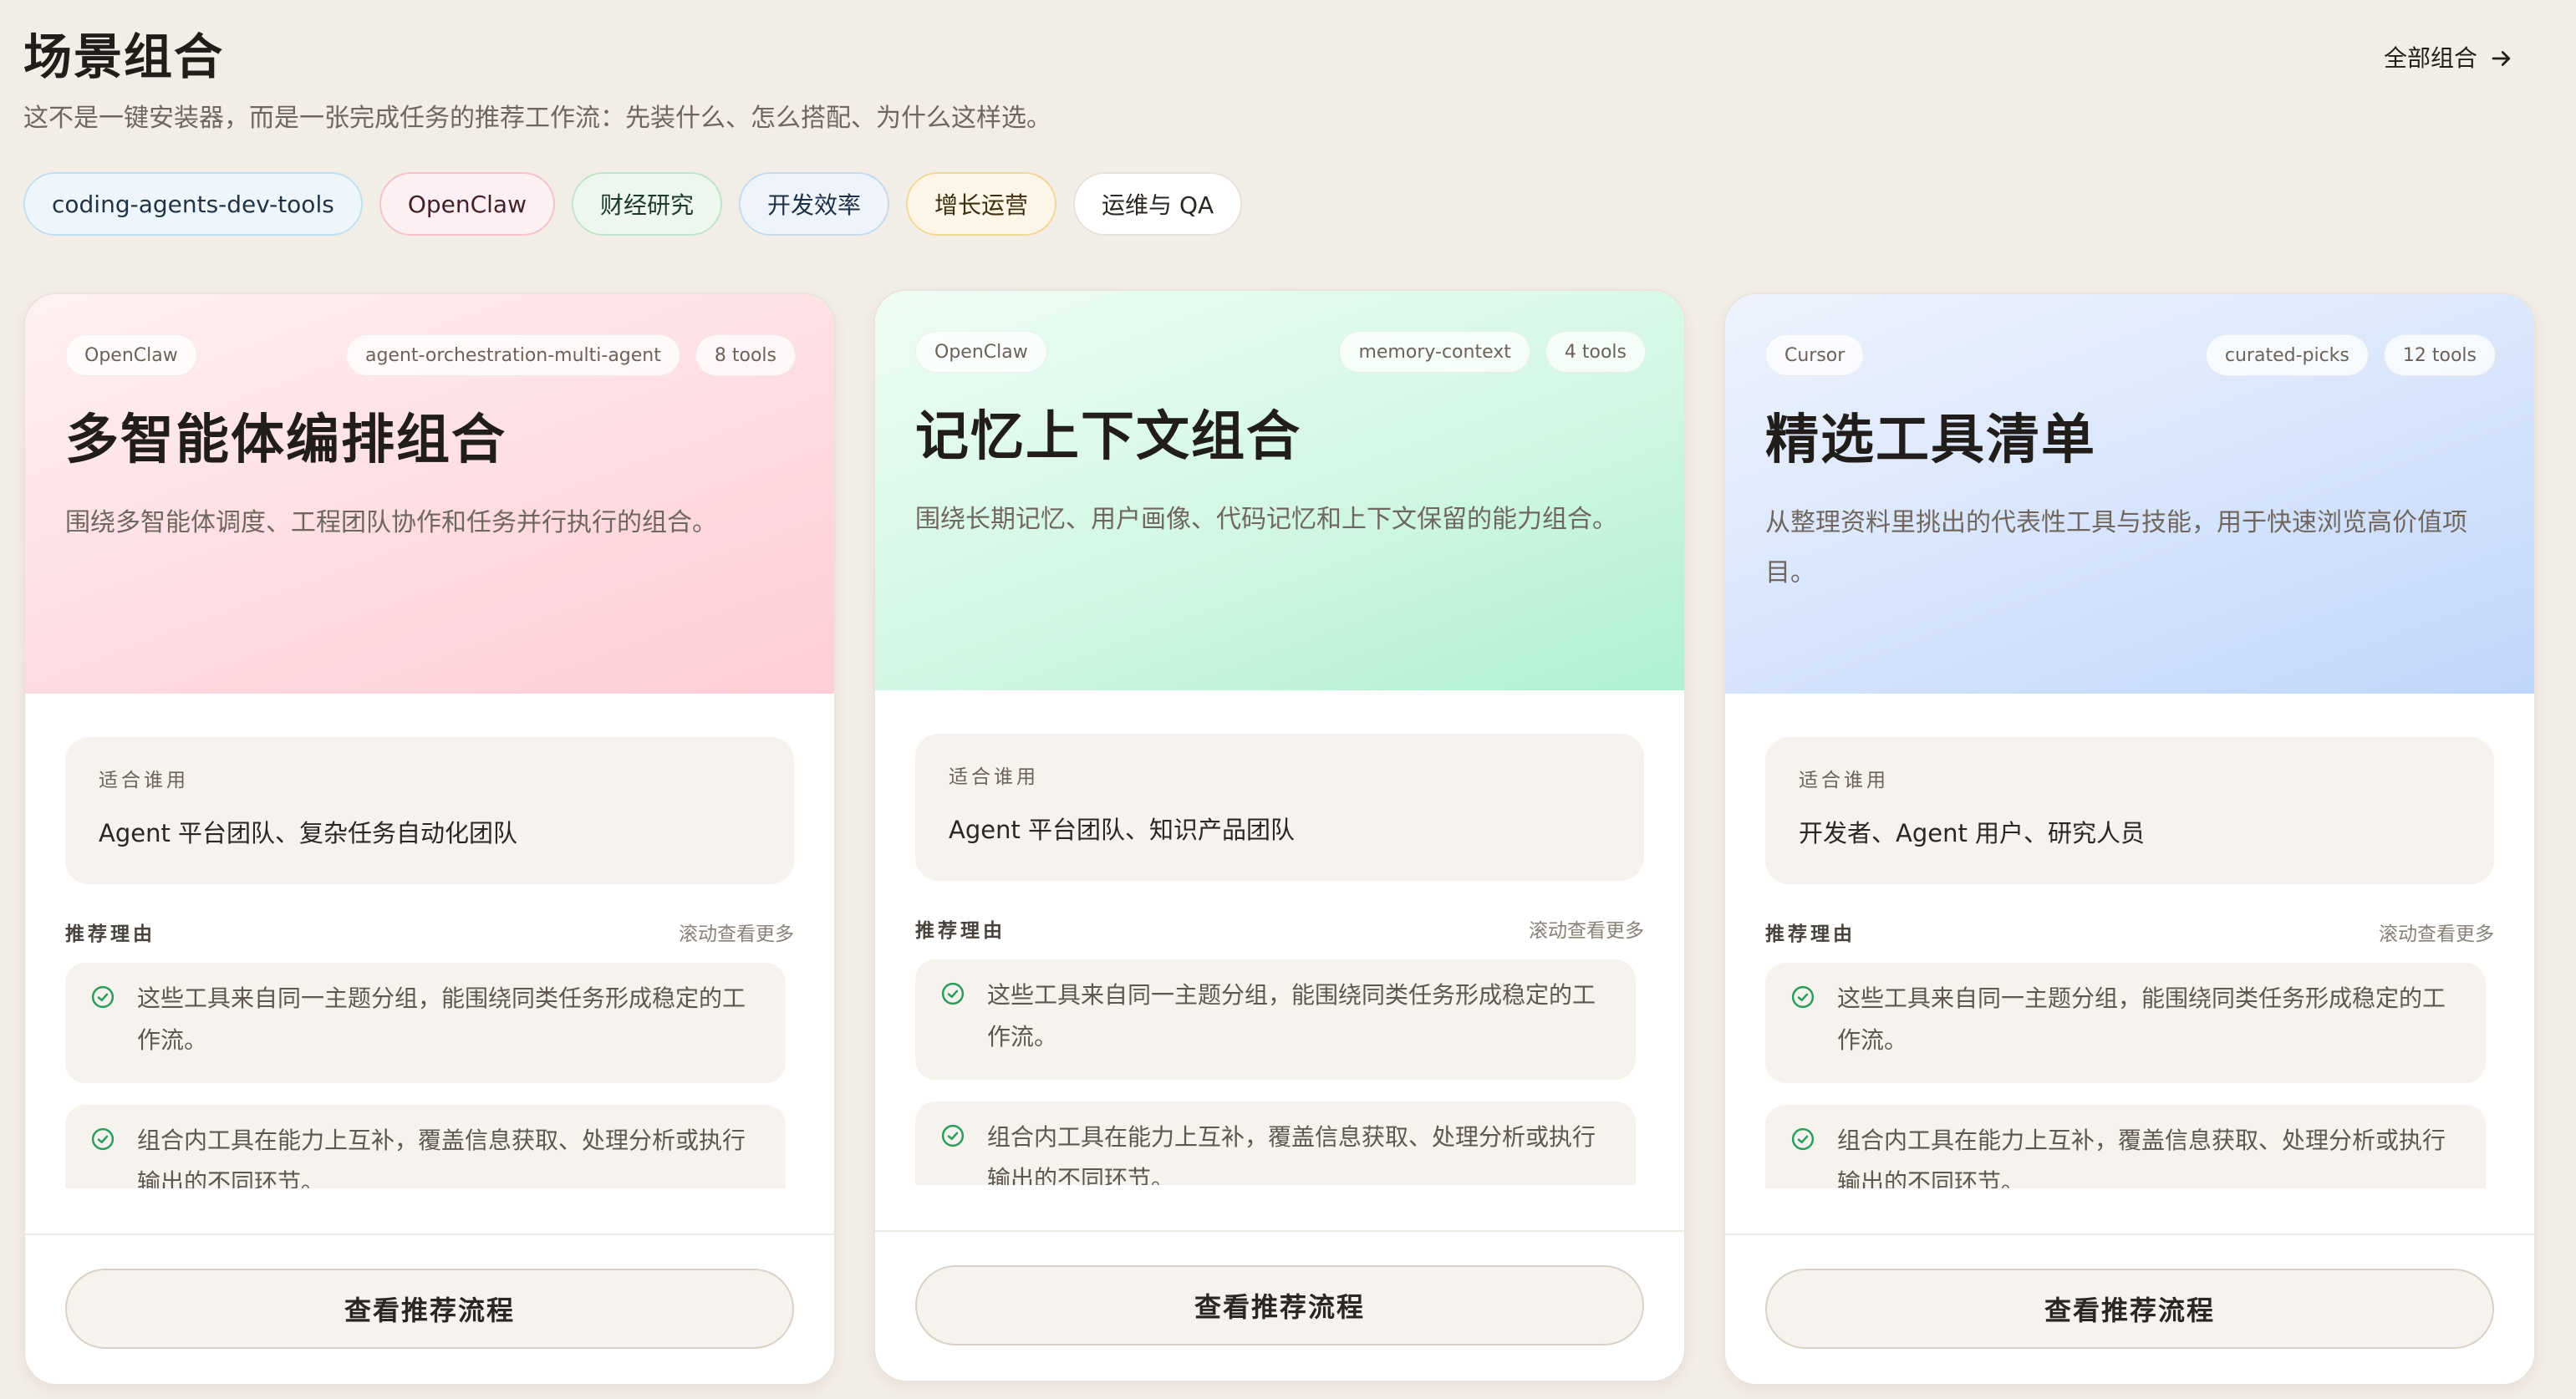  Describe the element at coordinates (2129, 811) in the screenshot. I see `audience-box: 适合谁用 开发者、Agent 用户、研究人员` at that location.